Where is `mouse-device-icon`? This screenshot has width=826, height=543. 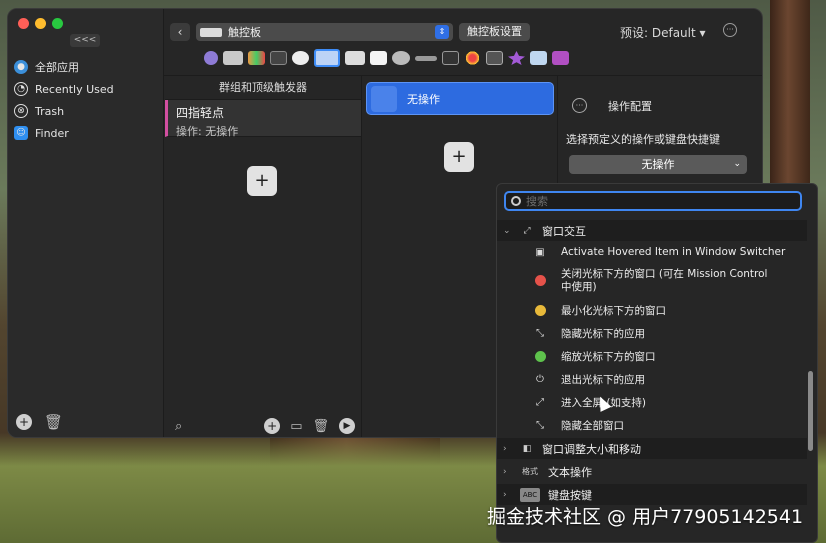 mouse-device-icon is located at coordinates (401, 58).